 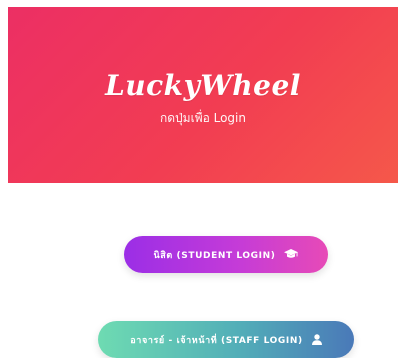 I want to click on hero-subtitle: กดปุ่มเพื่อ Login, so click(x=203, y=118).